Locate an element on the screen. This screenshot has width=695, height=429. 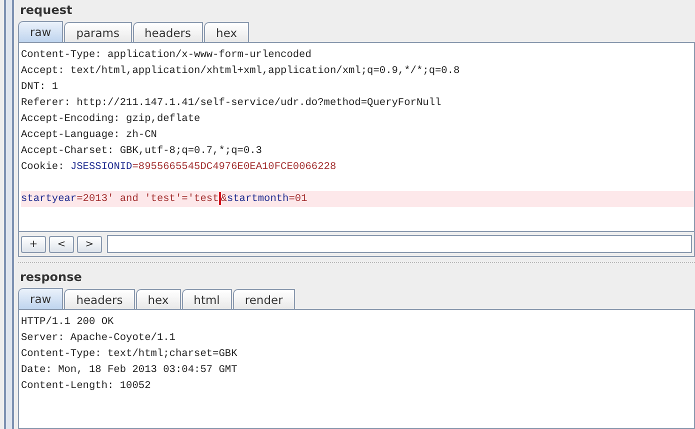
code-line: Accept-Encoding: gzip,deflate is located at coordinates (111, 119).